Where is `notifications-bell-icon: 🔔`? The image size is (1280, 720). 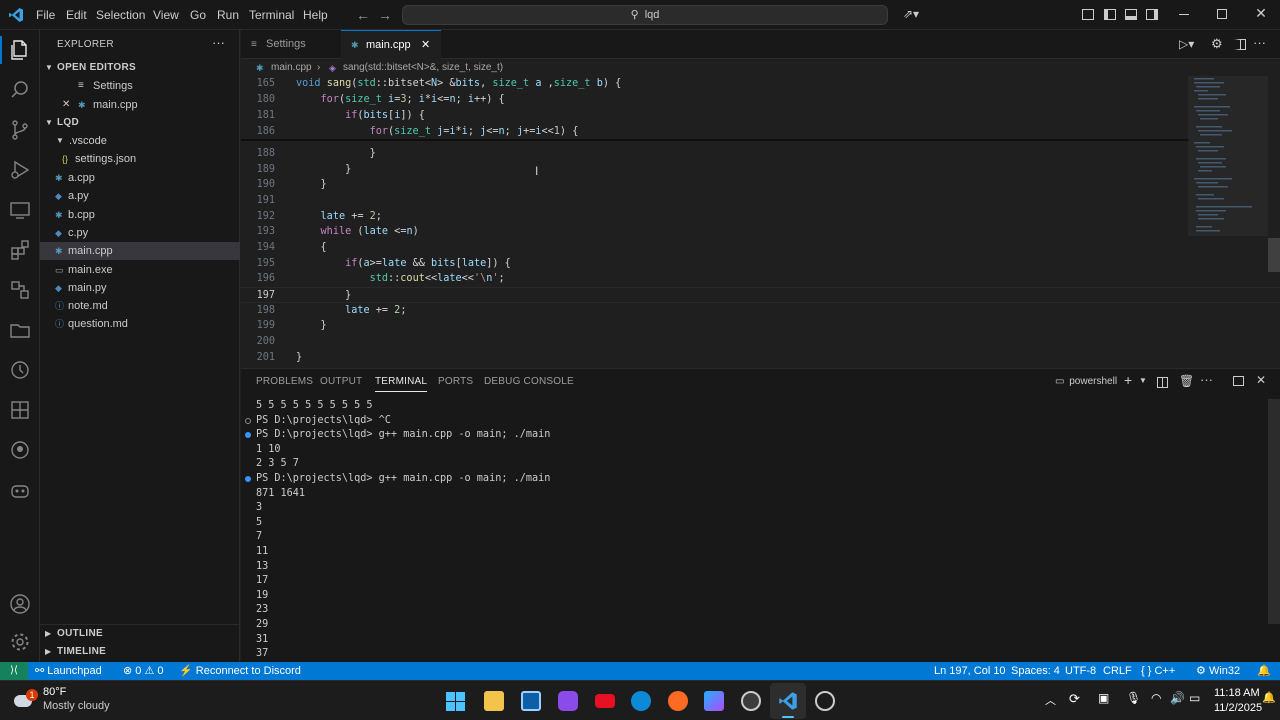 notifications-bell-icon: 🔔 is located at coordinates (1264, 671).